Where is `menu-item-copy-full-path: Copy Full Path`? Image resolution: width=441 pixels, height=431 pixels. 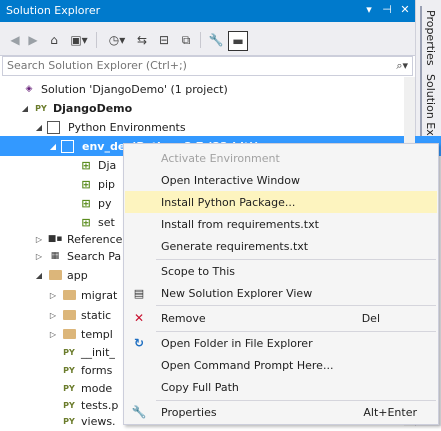 menu-item-copy-full-path: Copy Full Path is located at coordinates (281, 387).